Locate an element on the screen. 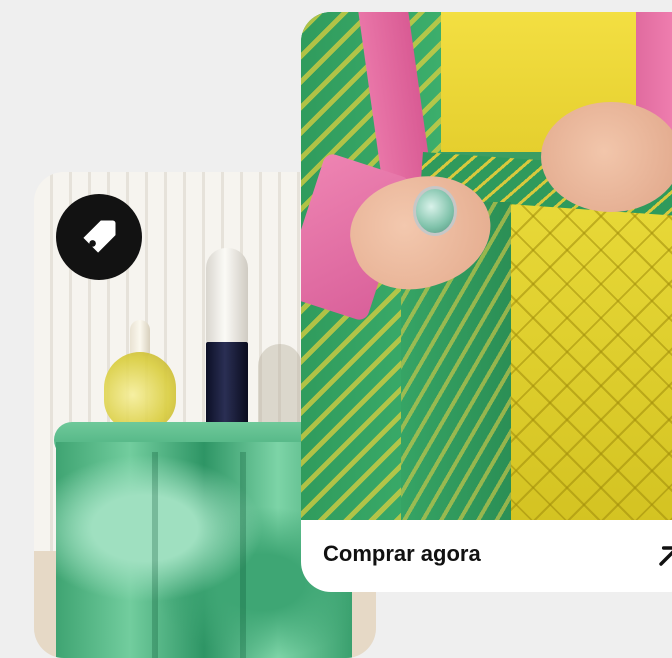 The height and width of the screenshot is (658, 672). cosmetic-bottle is located at coordinates (227, 340).